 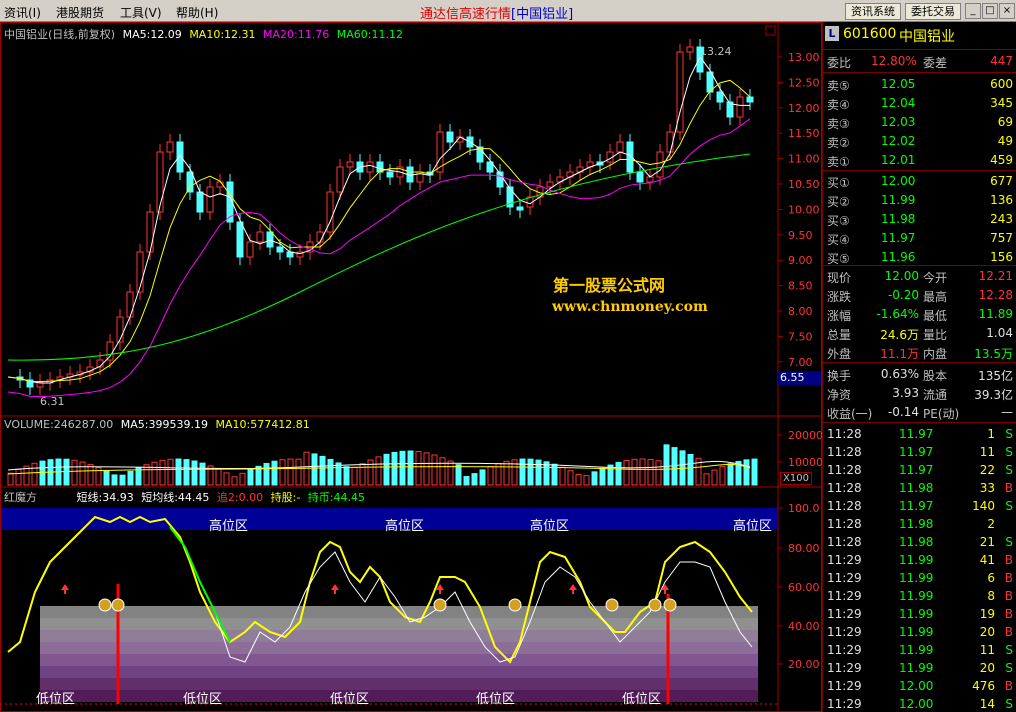 I want to click on tick-volume: 2, so click(x=991, y=524).